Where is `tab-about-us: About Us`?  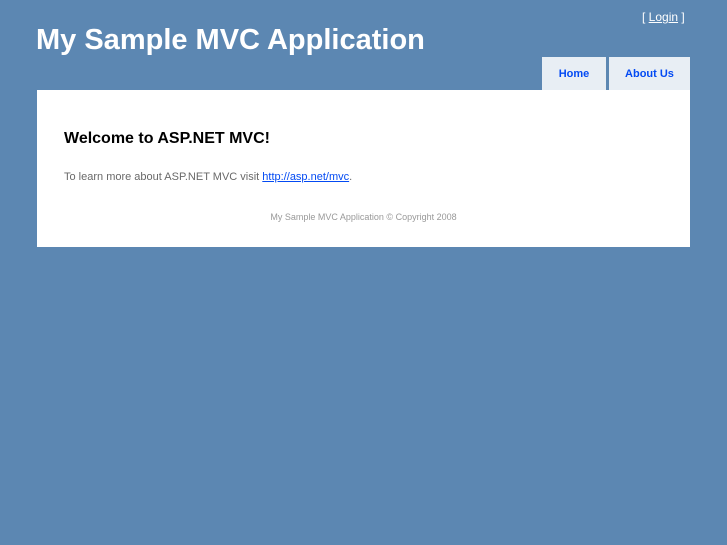 tab-about-us: About Us is located at coordinates (649, 73).